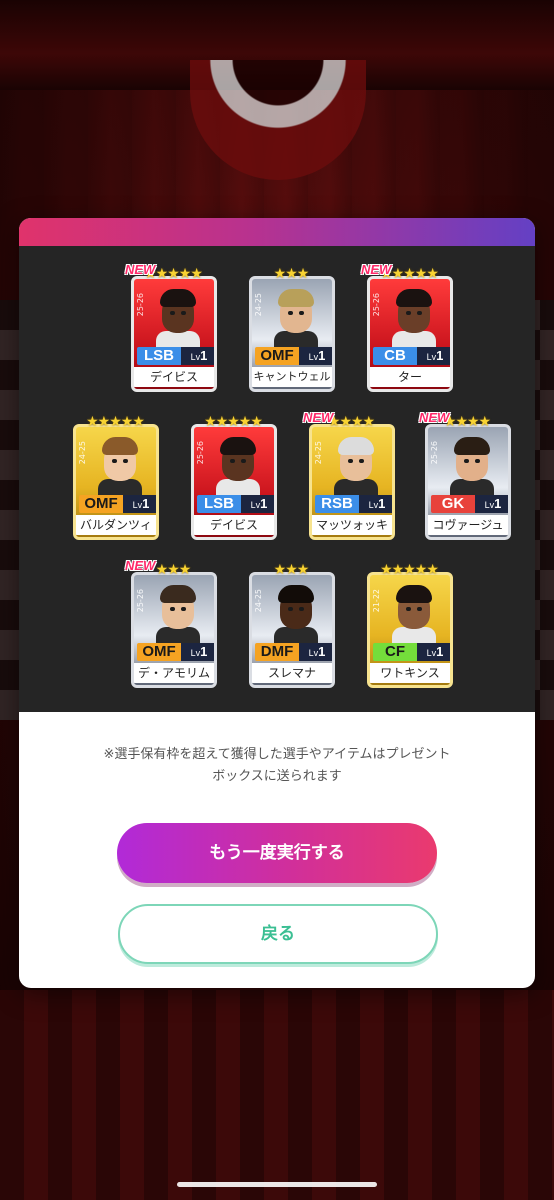 Image resolution: width=554 pixels, height=1200 pixels. What do you see at coordinates (116, 525) in the screenshot?
I see `player-name: バルダンツィ` at bounding box center [116, 525].